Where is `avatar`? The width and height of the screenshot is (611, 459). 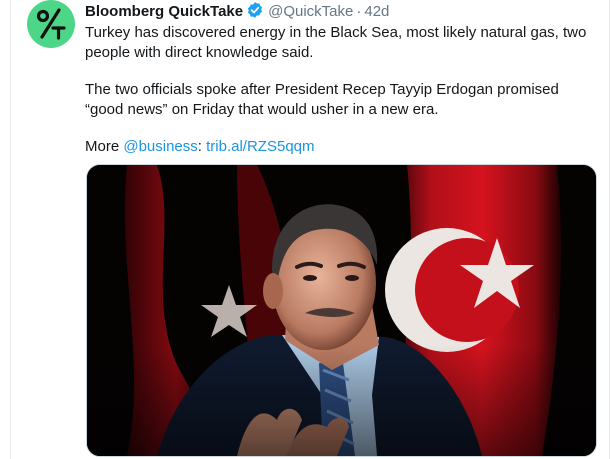 avatar is located at coordinates (51, 24).